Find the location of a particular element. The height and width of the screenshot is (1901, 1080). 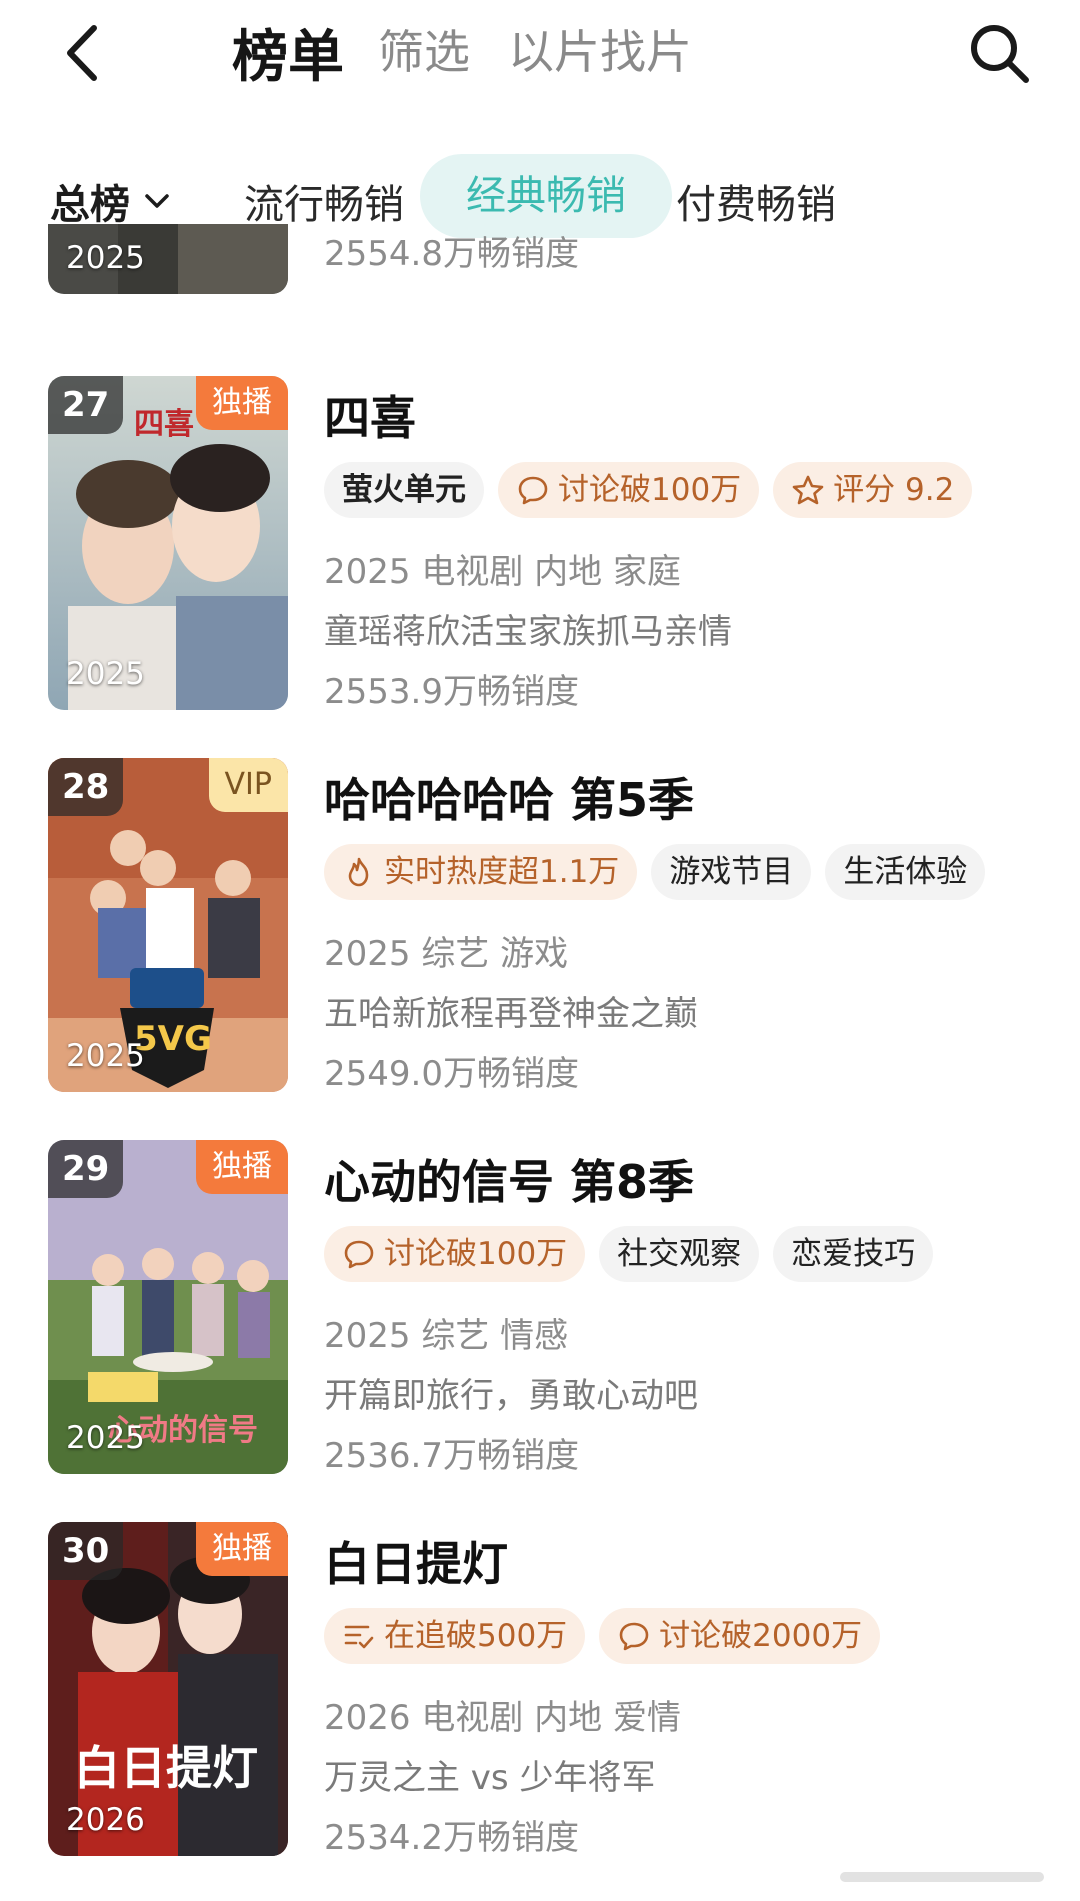

star-outline-icon is located at coordinates (808, 490).